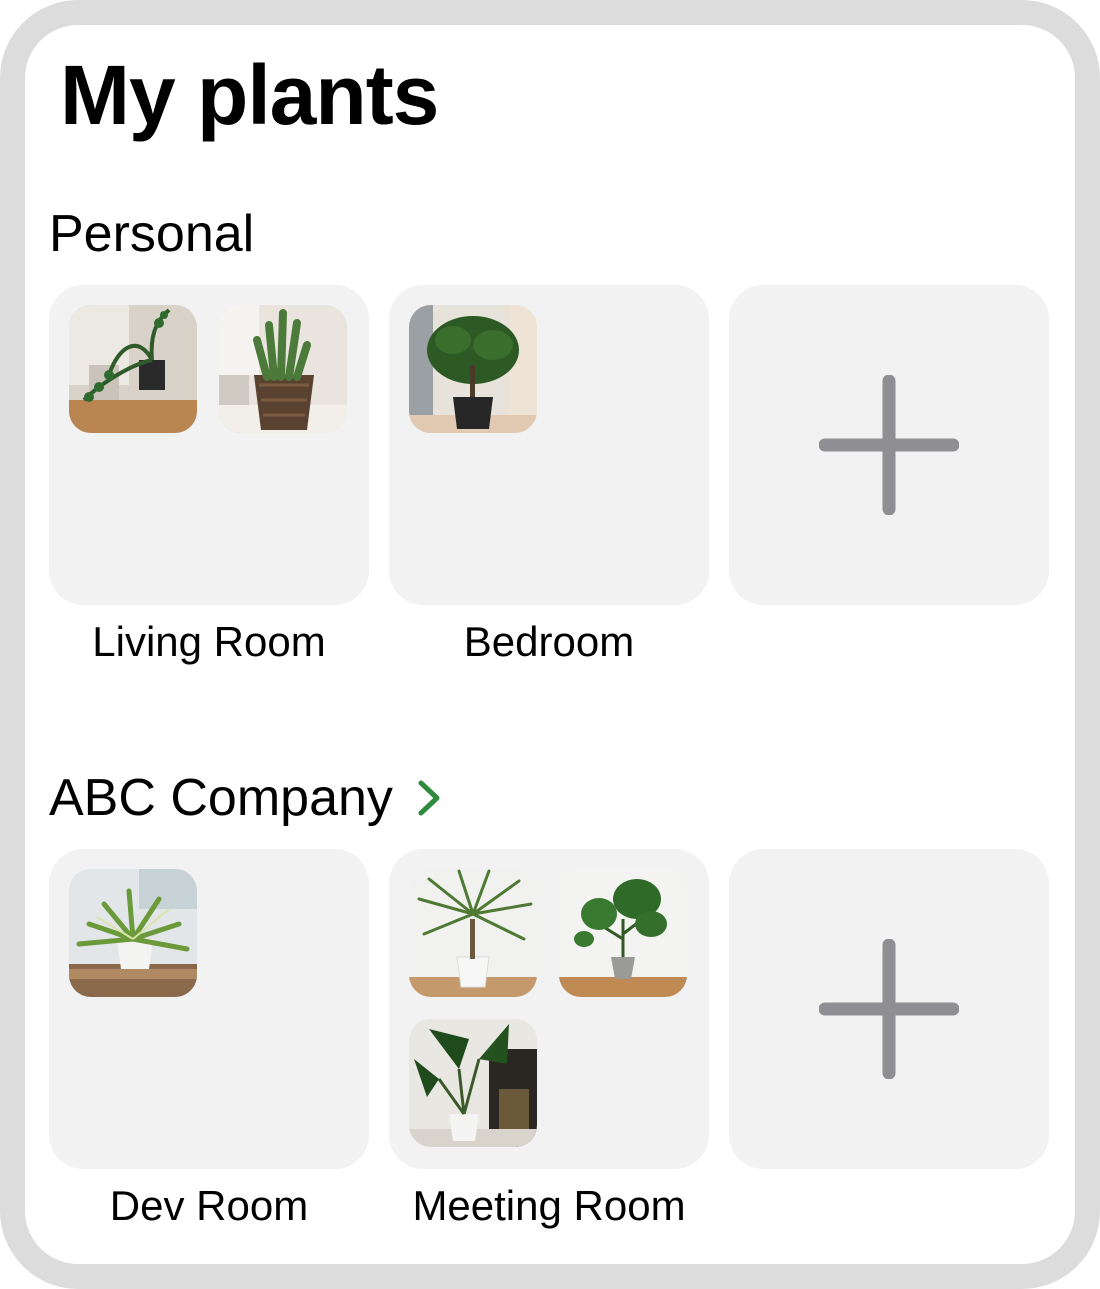 This screenshot has width=1100, height=1289. I want to click on room-tile-bedroom, so click(549, 445).